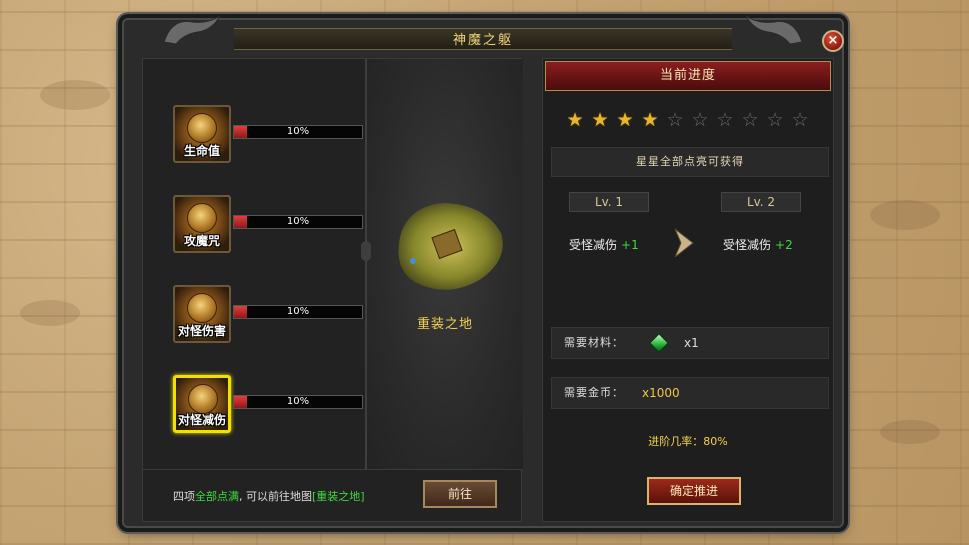 Image resolution: width=969 pixels, height=545 pixels. I want to click on divider-knob, so click(366, 251).